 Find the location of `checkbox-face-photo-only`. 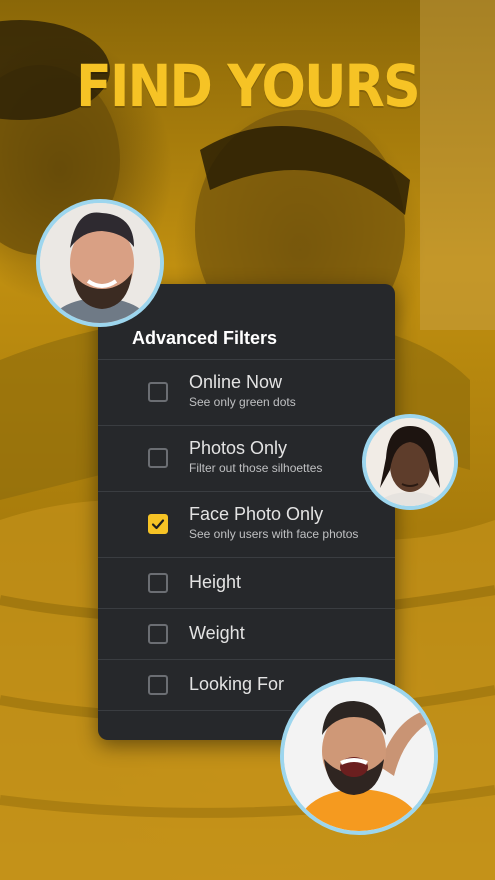

checkbox-face-photo-only is located at coordinates (158, 524).